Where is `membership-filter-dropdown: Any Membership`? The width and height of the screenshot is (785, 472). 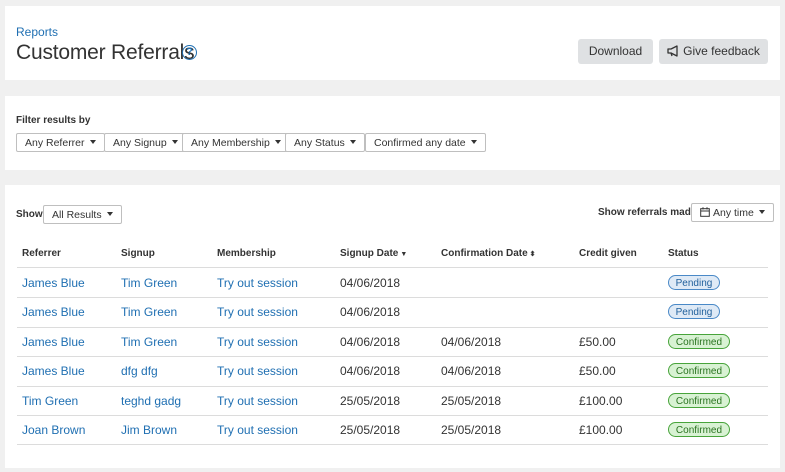
membership-filter-dropdown: Any Membership is located at coordinates (236, 142).